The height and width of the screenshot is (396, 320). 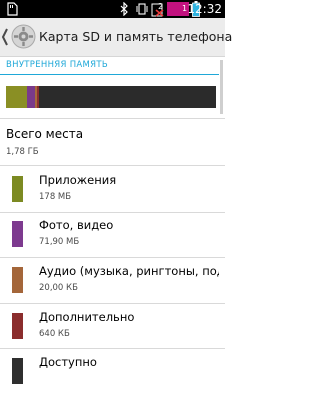 I want to click on category-row-photos-video: Фото, видео 71,90 МБ, so click(x=112, y=237).